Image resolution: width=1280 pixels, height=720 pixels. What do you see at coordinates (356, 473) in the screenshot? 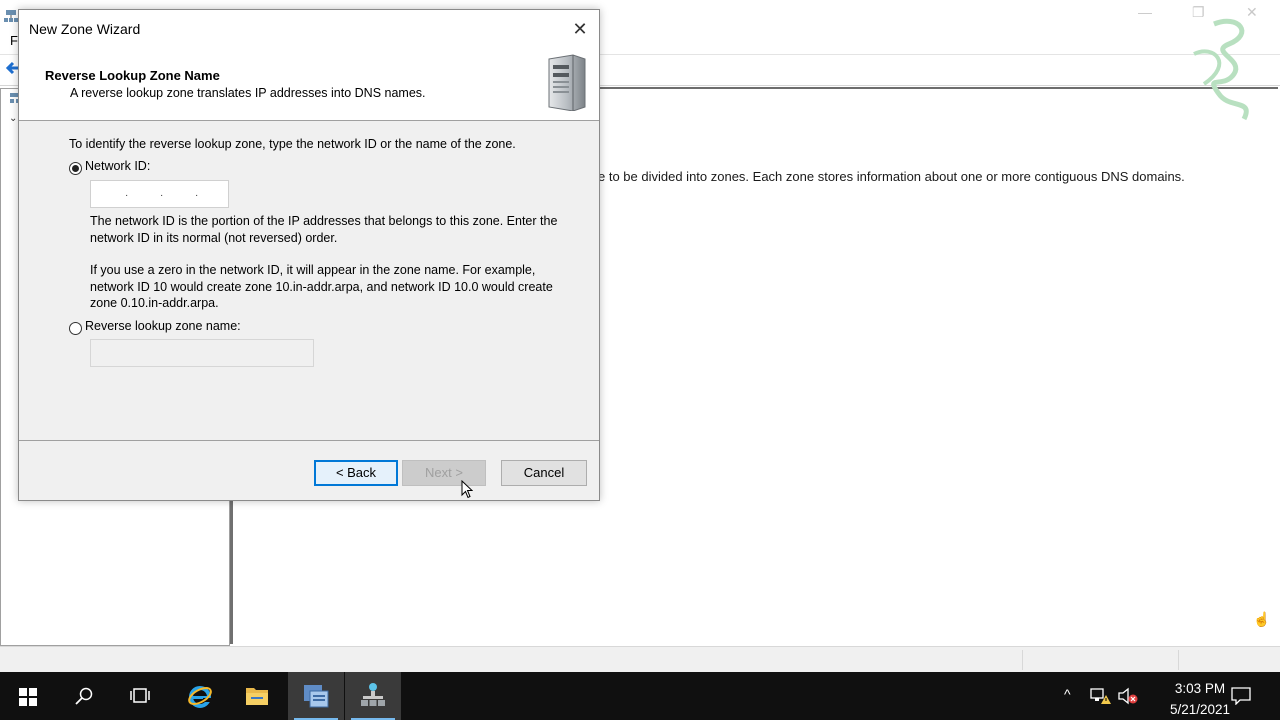
I see `back-button: < Back` at bounding box center [356, 473].